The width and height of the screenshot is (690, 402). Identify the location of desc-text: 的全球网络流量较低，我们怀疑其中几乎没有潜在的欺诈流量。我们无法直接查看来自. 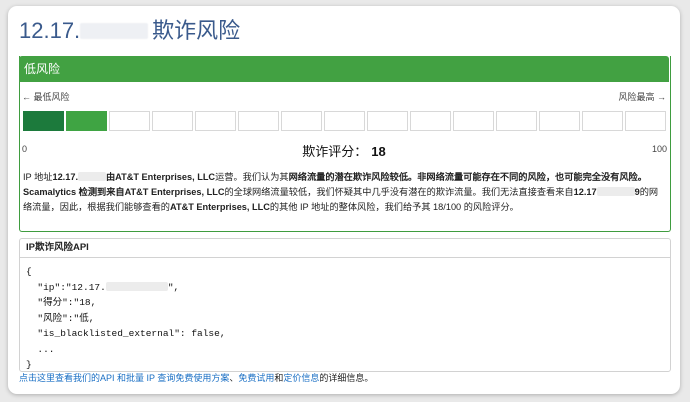
(399, 192).